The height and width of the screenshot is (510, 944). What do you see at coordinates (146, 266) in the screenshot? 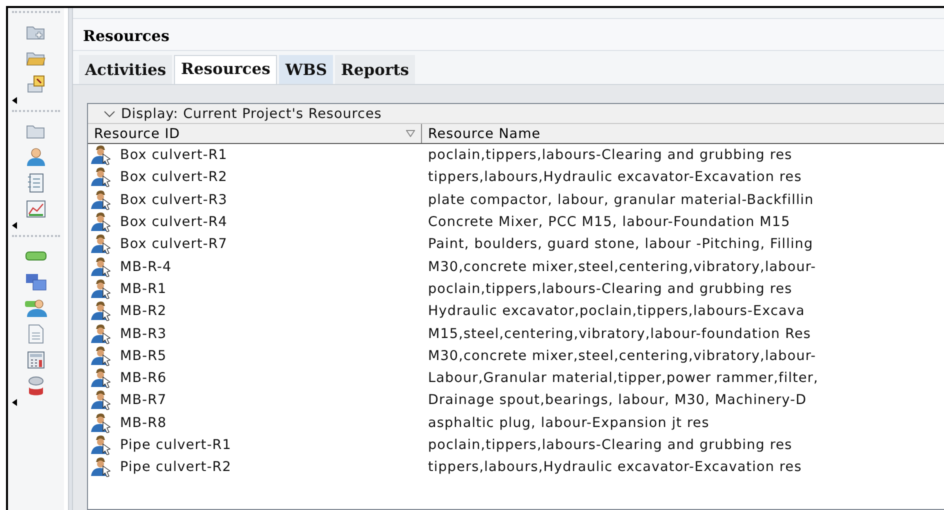
I see `resource-id: MB-R-4` at bounding box center [146, 266].